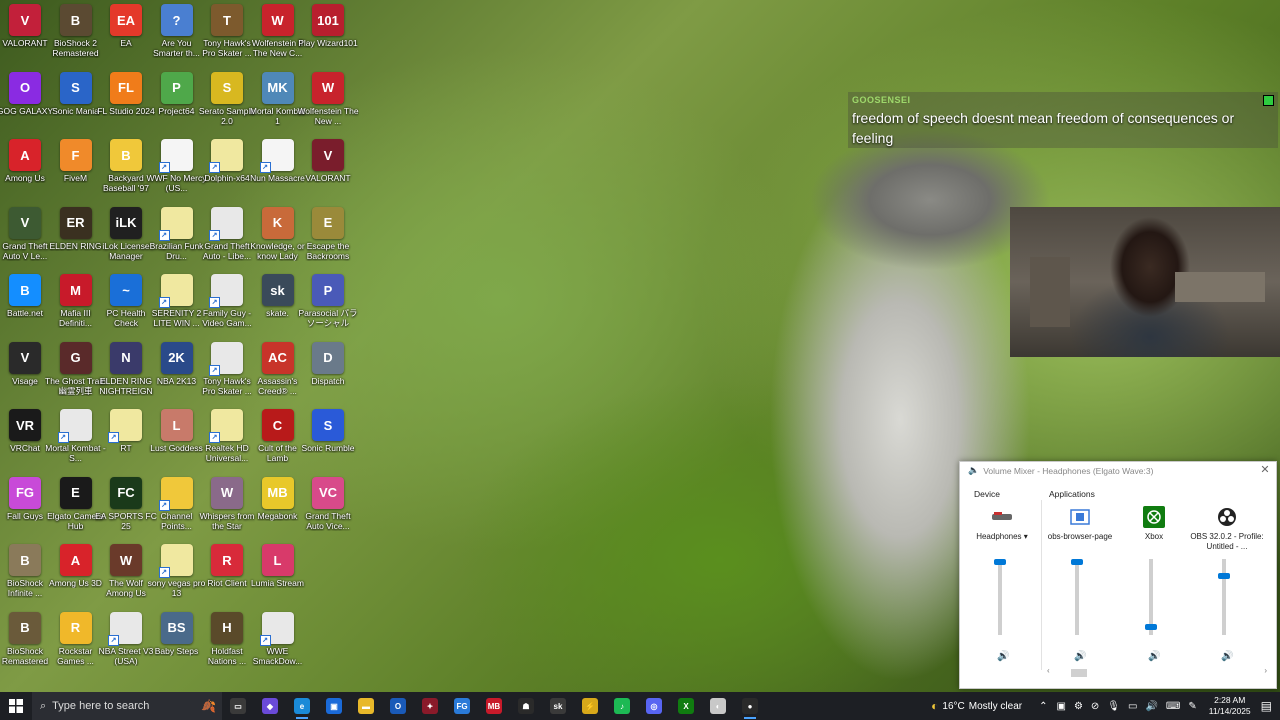 The width and height of the screenshot is (1280, 720). What do you see at coordinates (366, 706) in the screenshot?
I see `taskbar-app-file-explorer: ▬` at bounding box center [366, 706].